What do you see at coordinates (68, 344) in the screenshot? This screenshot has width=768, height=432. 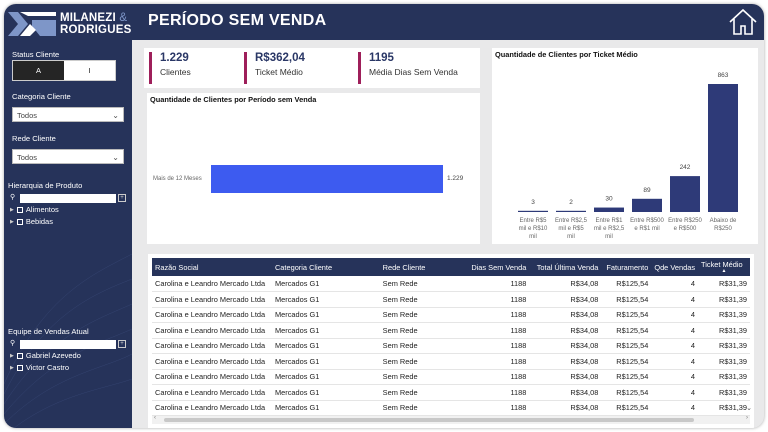 I see `equipe-search-input` at bounding box center [68, 344].